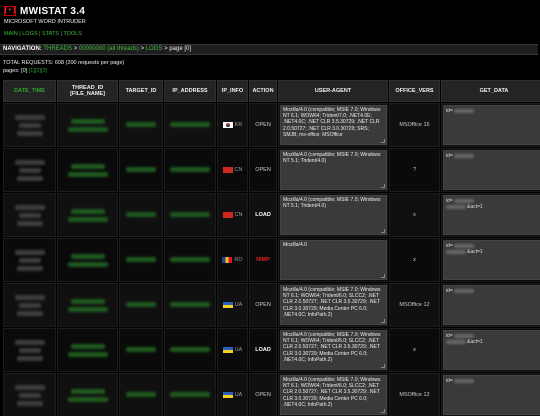  What do you see at coordinates (232, 394) in the screenshot?
I see `cell-ip-info: UA` at bounding box center [232, 394].